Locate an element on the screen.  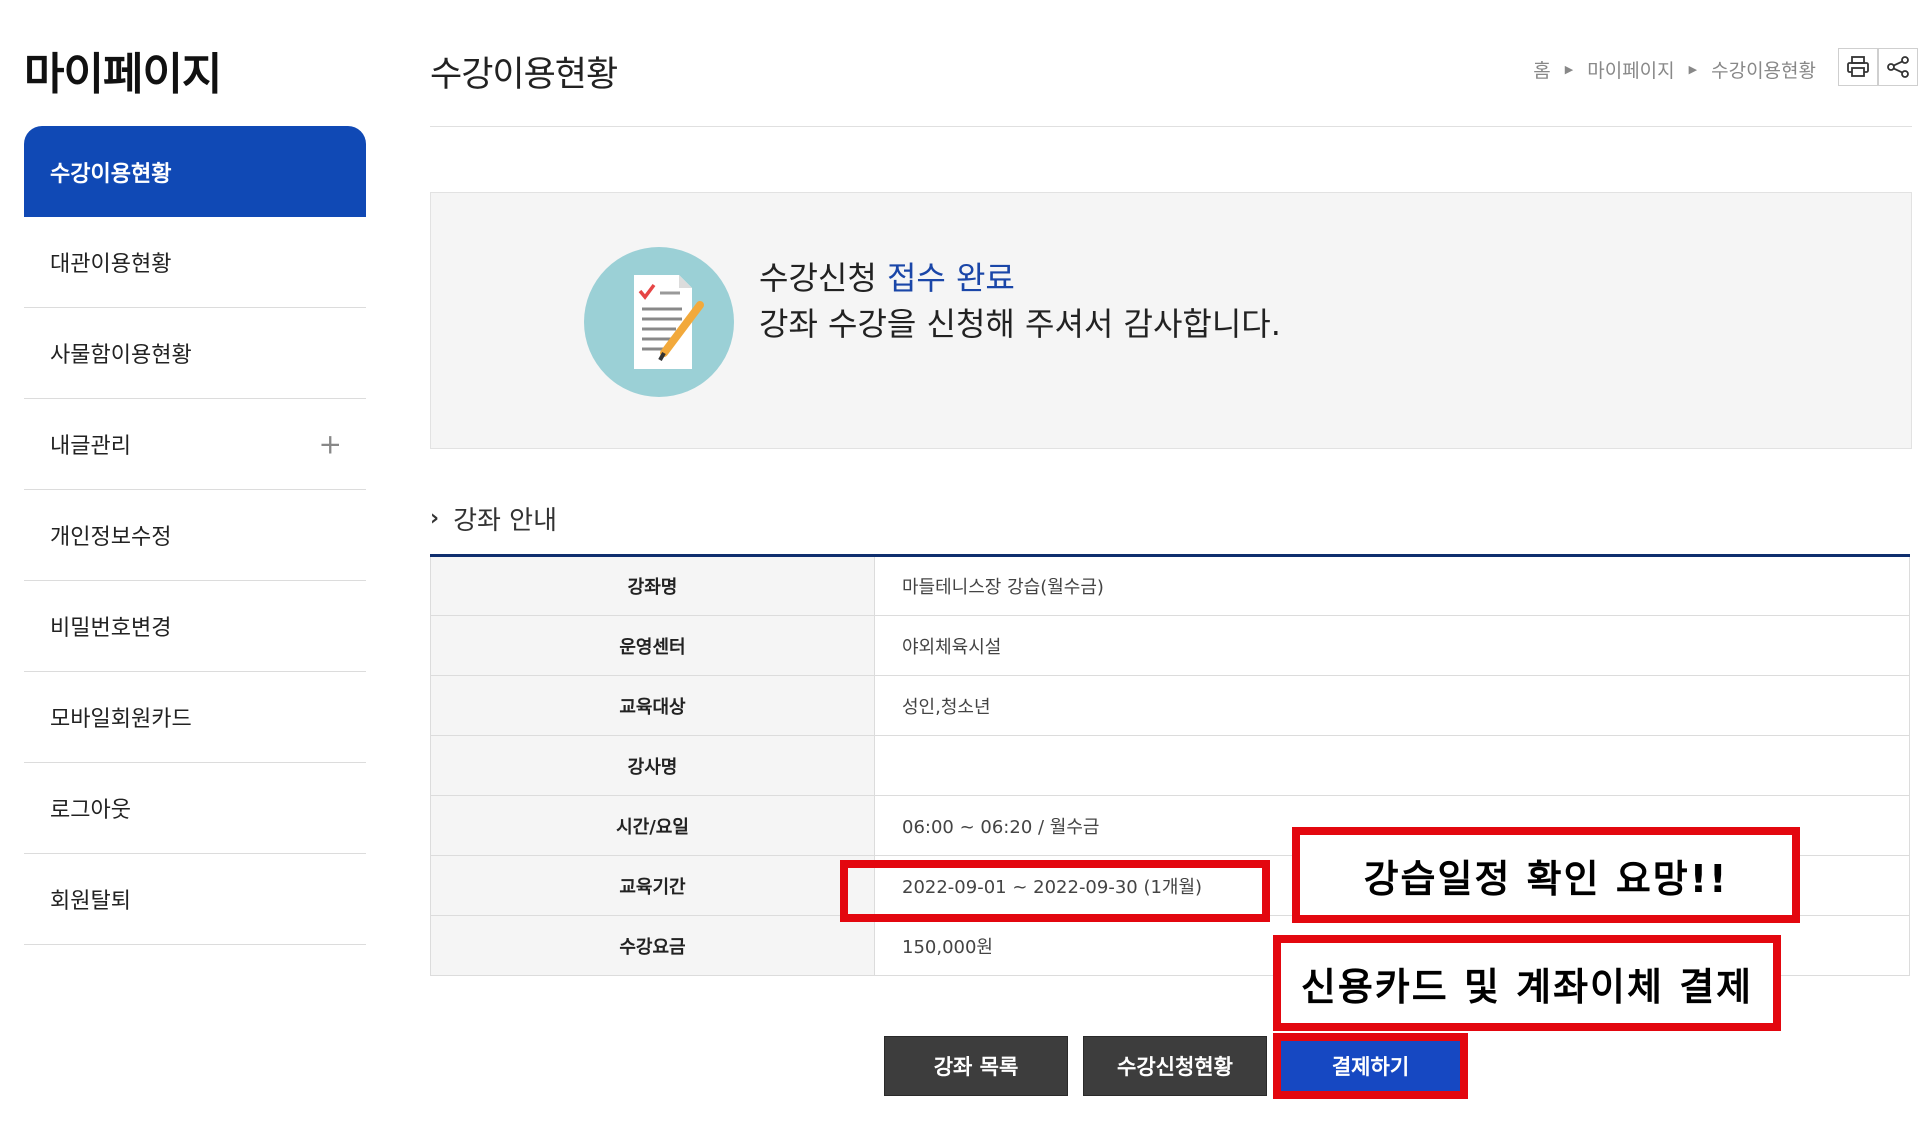
annotation-schedule-note: 강습일정 확인 요망!! is located at coordinates (1546, 875).